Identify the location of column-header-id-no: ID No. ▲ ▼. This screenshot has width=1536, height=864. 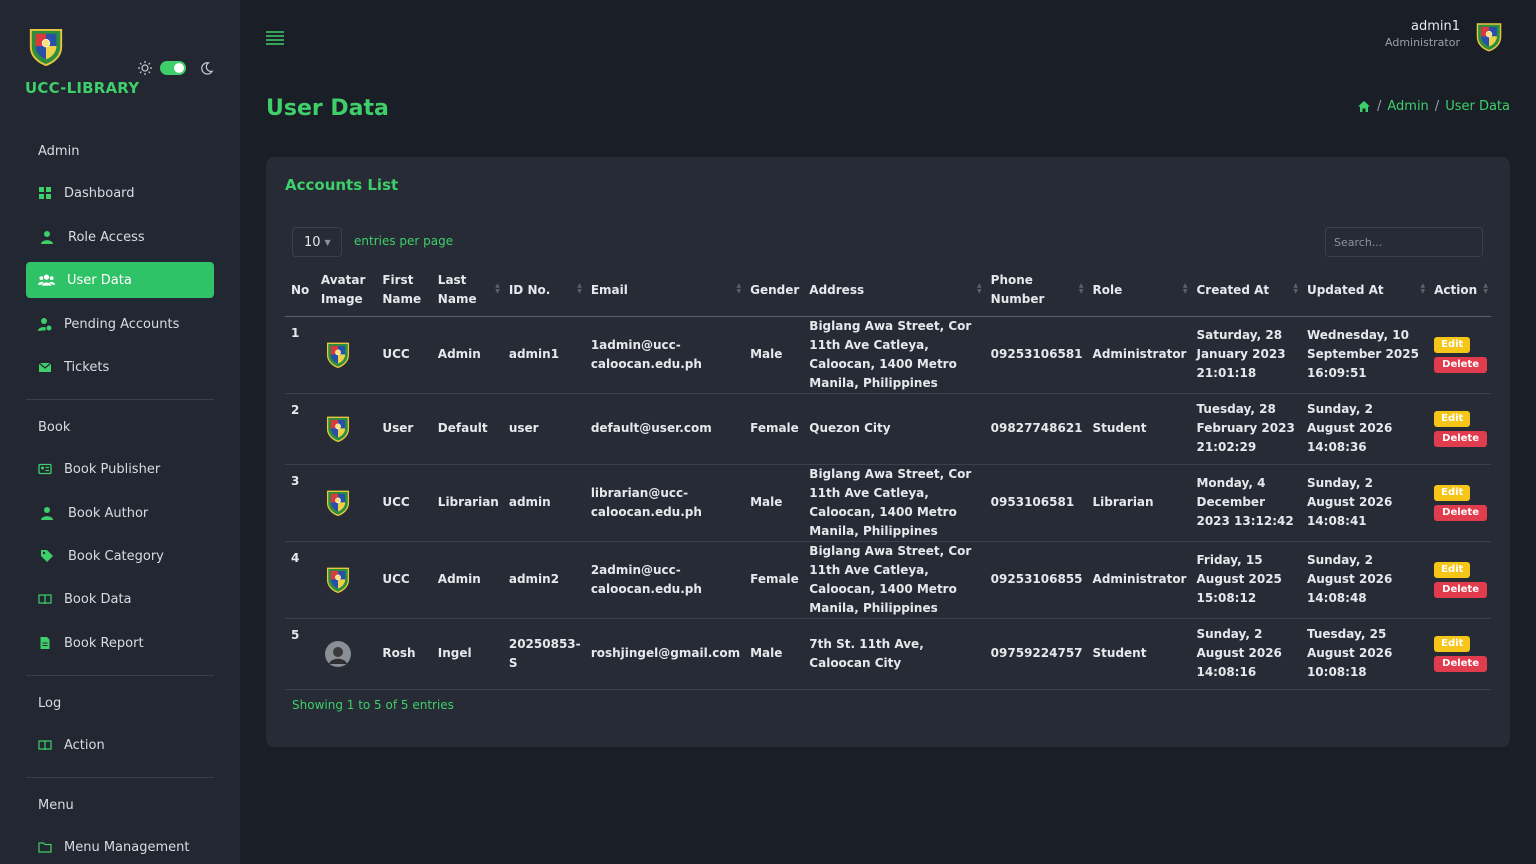
(543, 291).